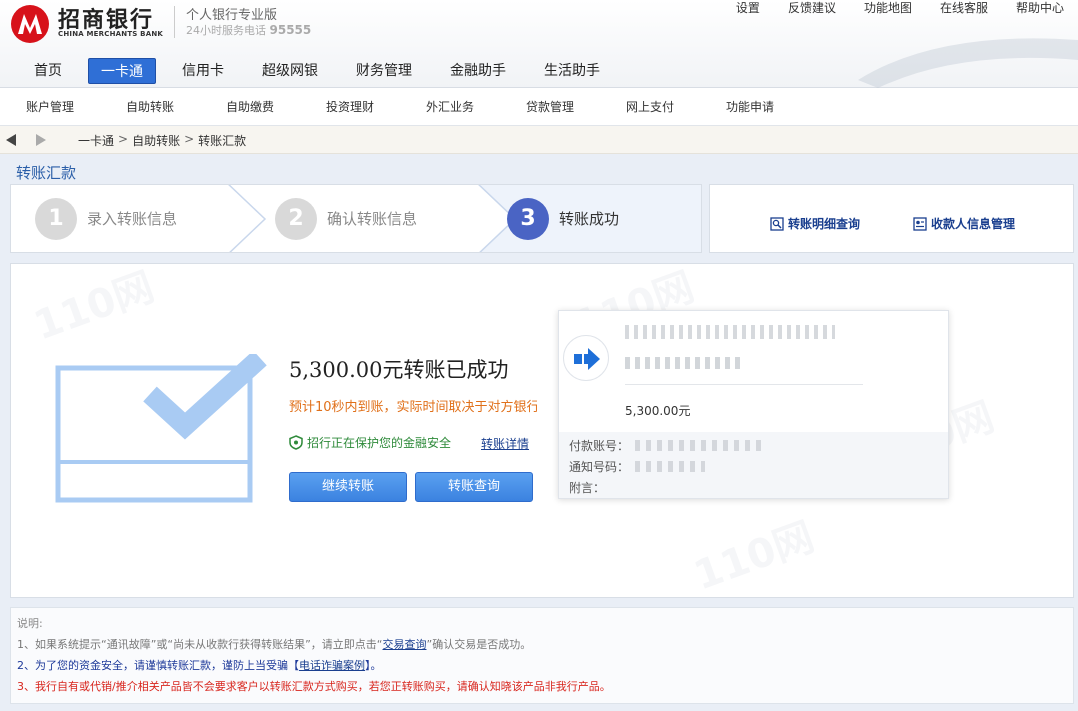 The height and width of the screenshot is (711, 1078). Describe the element at coordinates (550, 106) in the screenshot. I see `sub-nav-loan: 贷款管理` at that location.